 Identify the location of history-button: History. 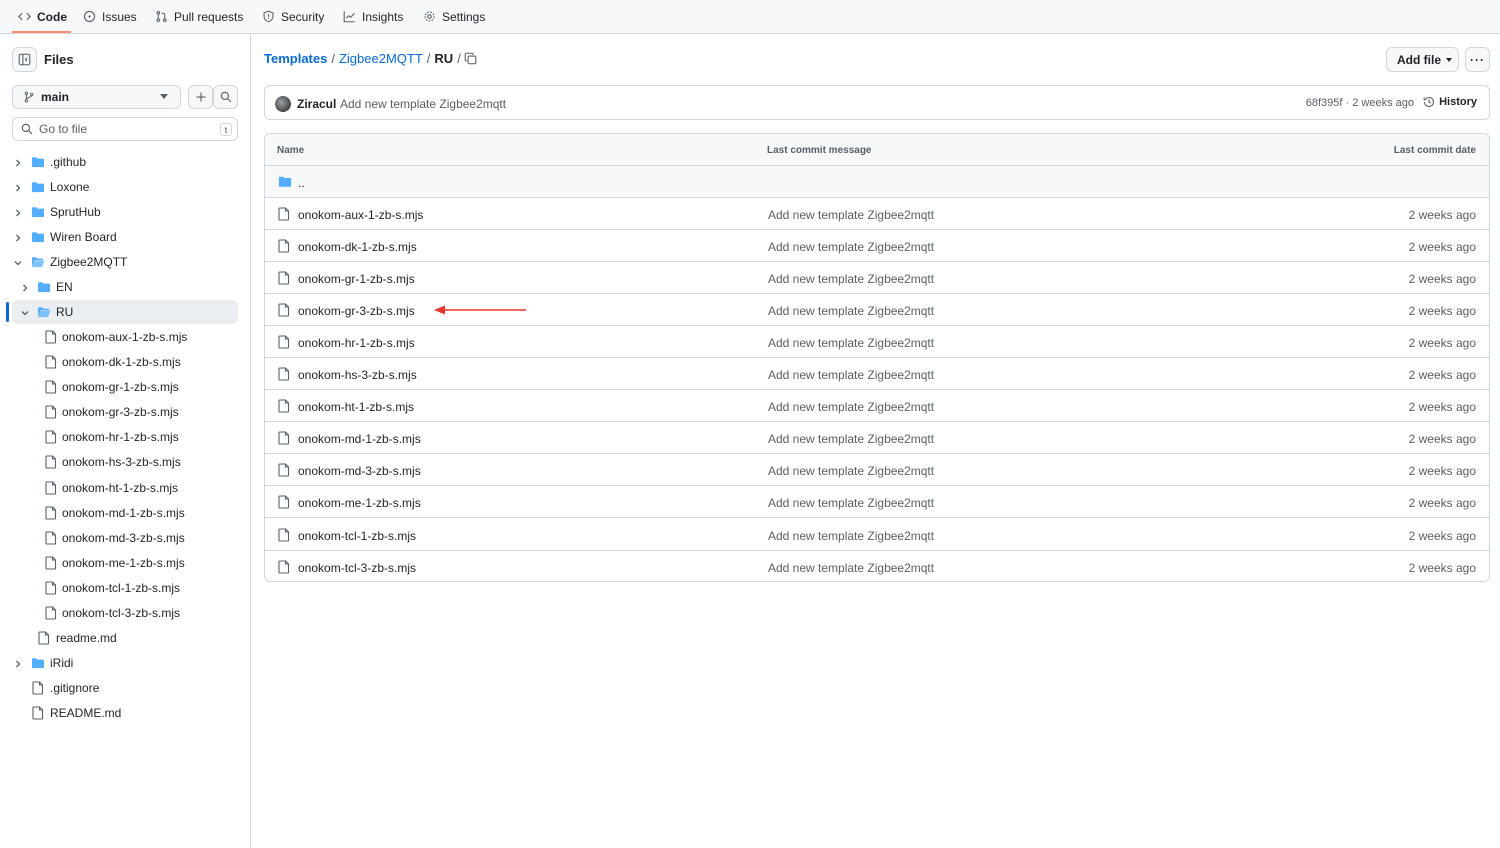
(1450, 102).